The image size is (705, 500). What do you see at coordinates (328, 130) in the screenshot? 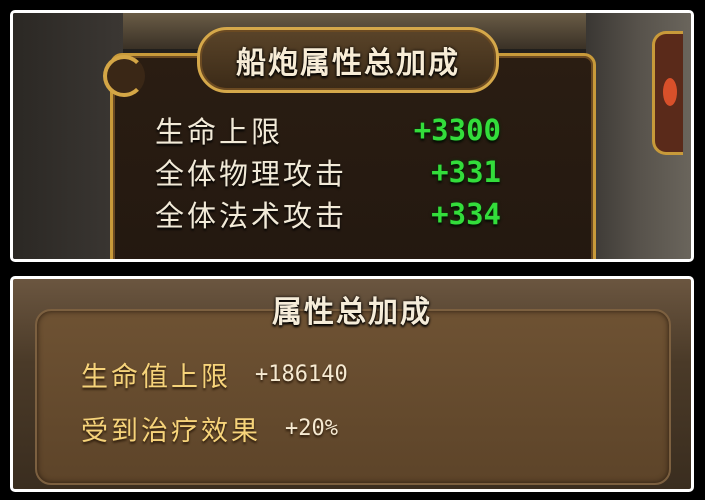
I see `stat-row: 生命上限 +3300` at bounding box center [328, 130].